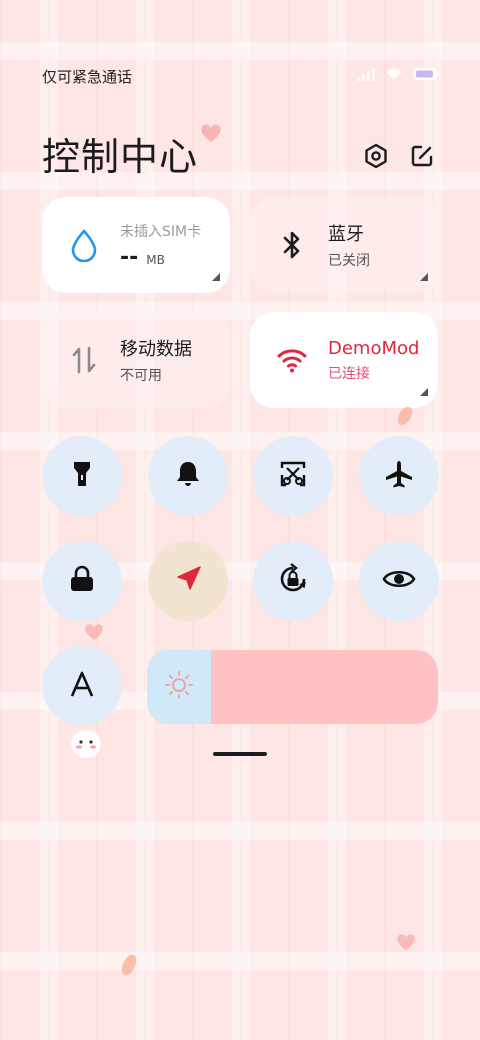  Describe the element at coordinates (346, 234) in the screenshot. I see `bluetooth-label: 蓝牙` at that location.